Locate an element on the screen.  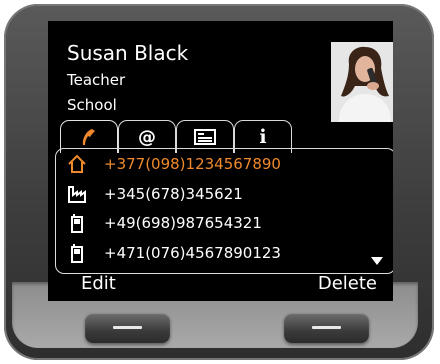
phone-number-item: +345(678)345621 is located at coordinates (224, 194).